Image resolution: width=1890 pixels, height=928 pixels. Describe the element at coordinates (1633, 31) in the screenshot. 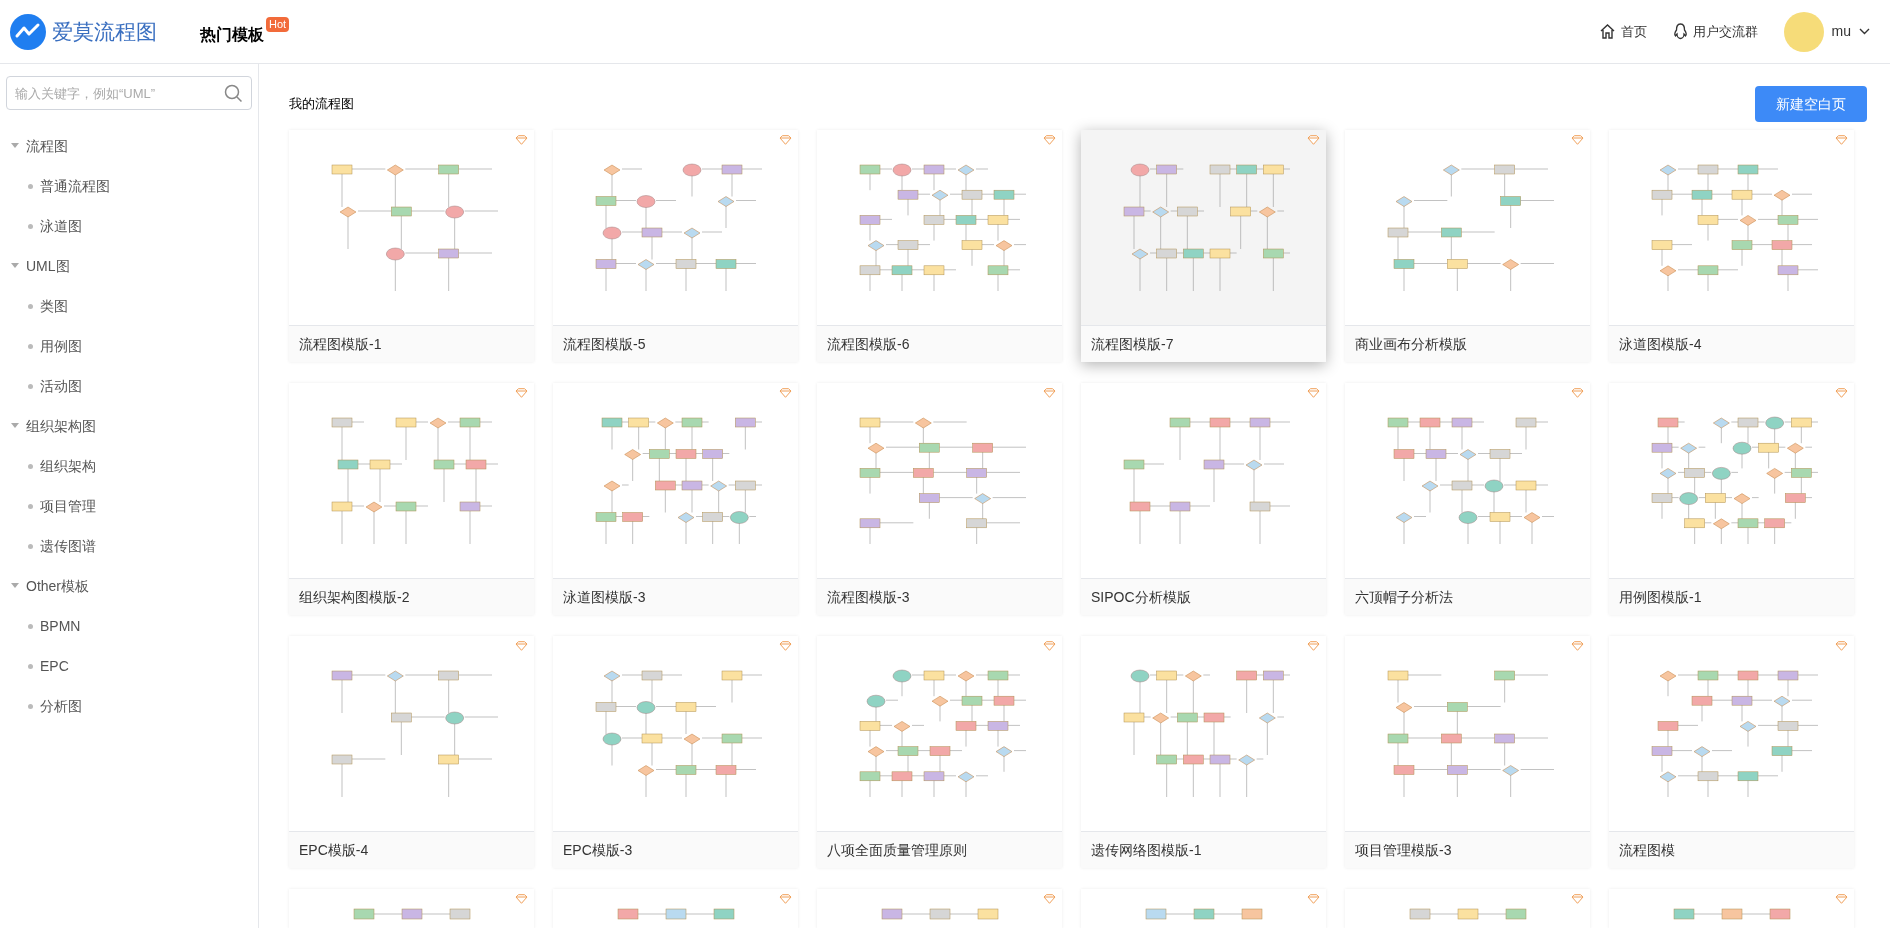

I see `nav-link: 首页` at that location.